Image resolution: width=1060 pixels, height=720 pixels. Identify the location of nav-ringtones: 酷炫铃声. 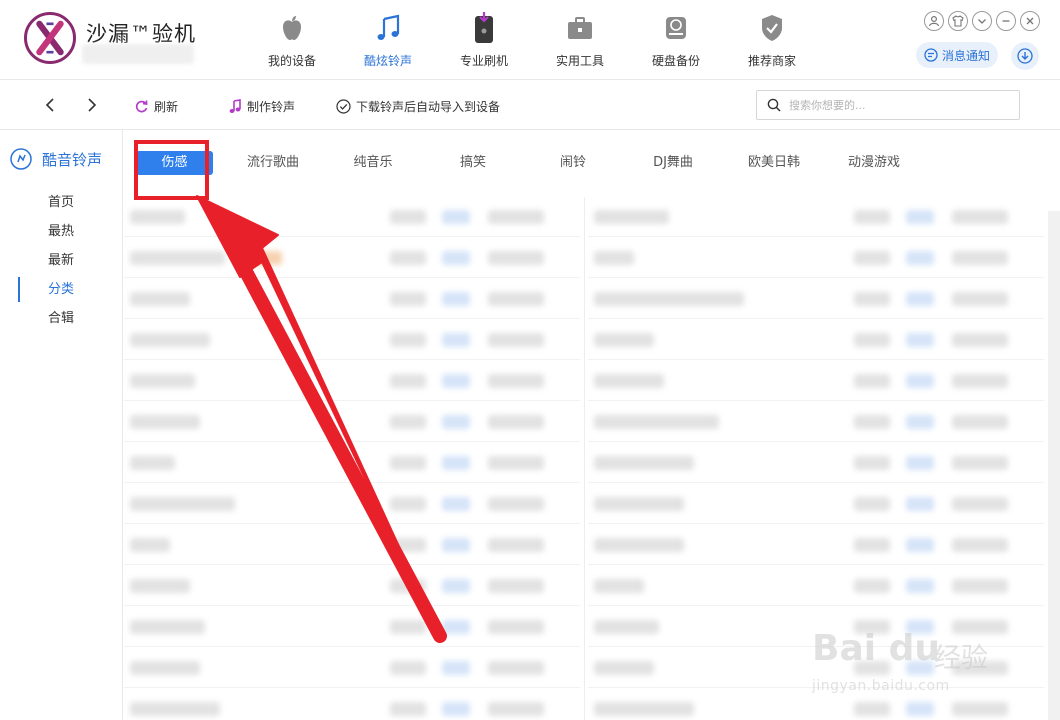
(388, 40).